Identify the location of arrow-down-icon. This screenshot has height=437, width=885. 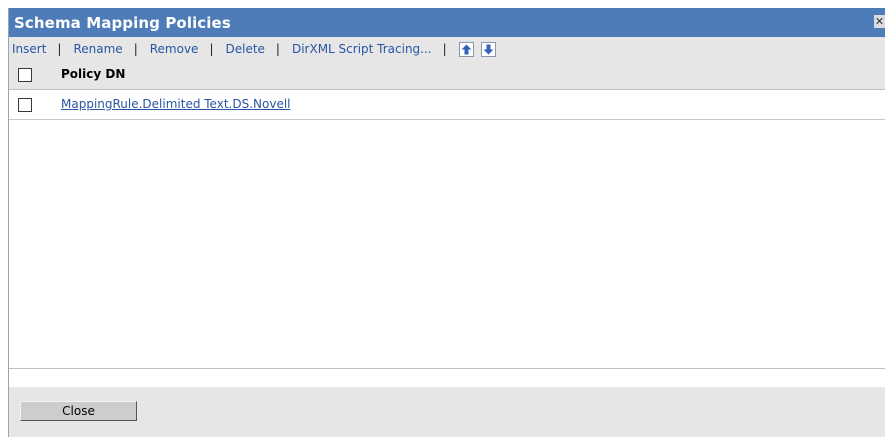
(488, 49).